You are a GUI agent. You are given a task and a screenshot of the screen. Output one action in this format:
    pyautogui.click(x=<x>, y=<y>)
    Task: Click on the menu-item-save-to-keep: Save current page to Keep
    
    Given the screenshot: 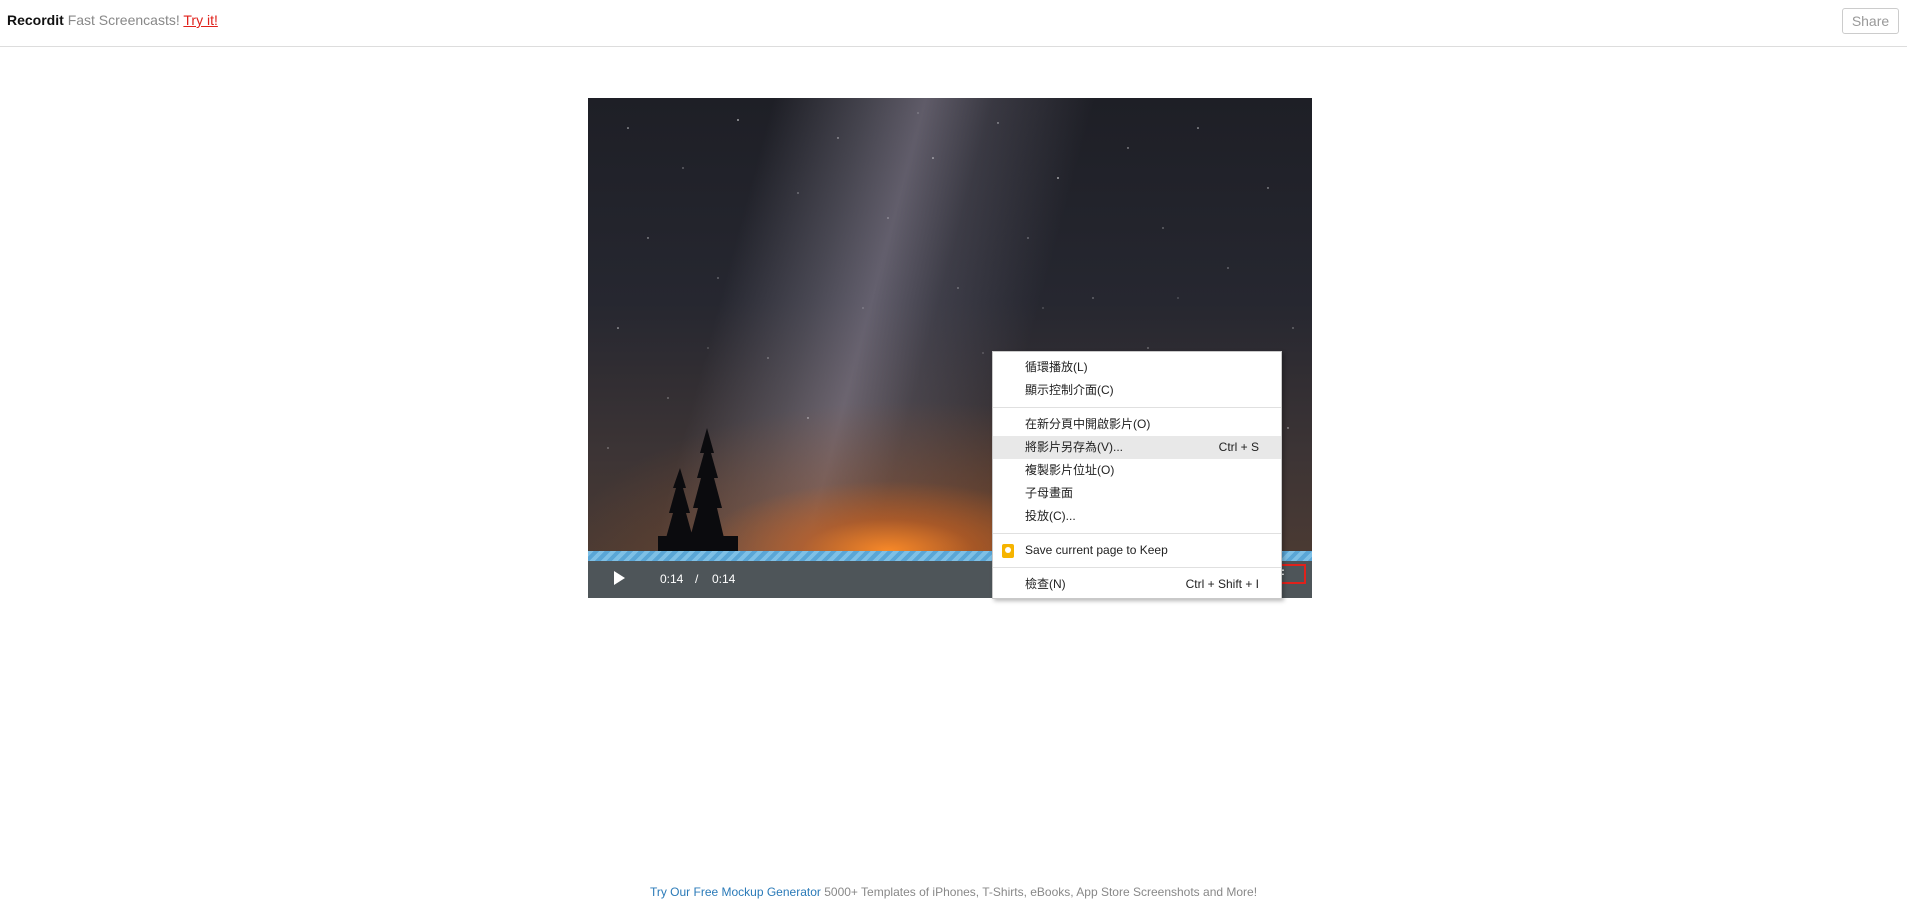 What is the action you would take?
    pyautogui.click(x=1137, y=550)
    